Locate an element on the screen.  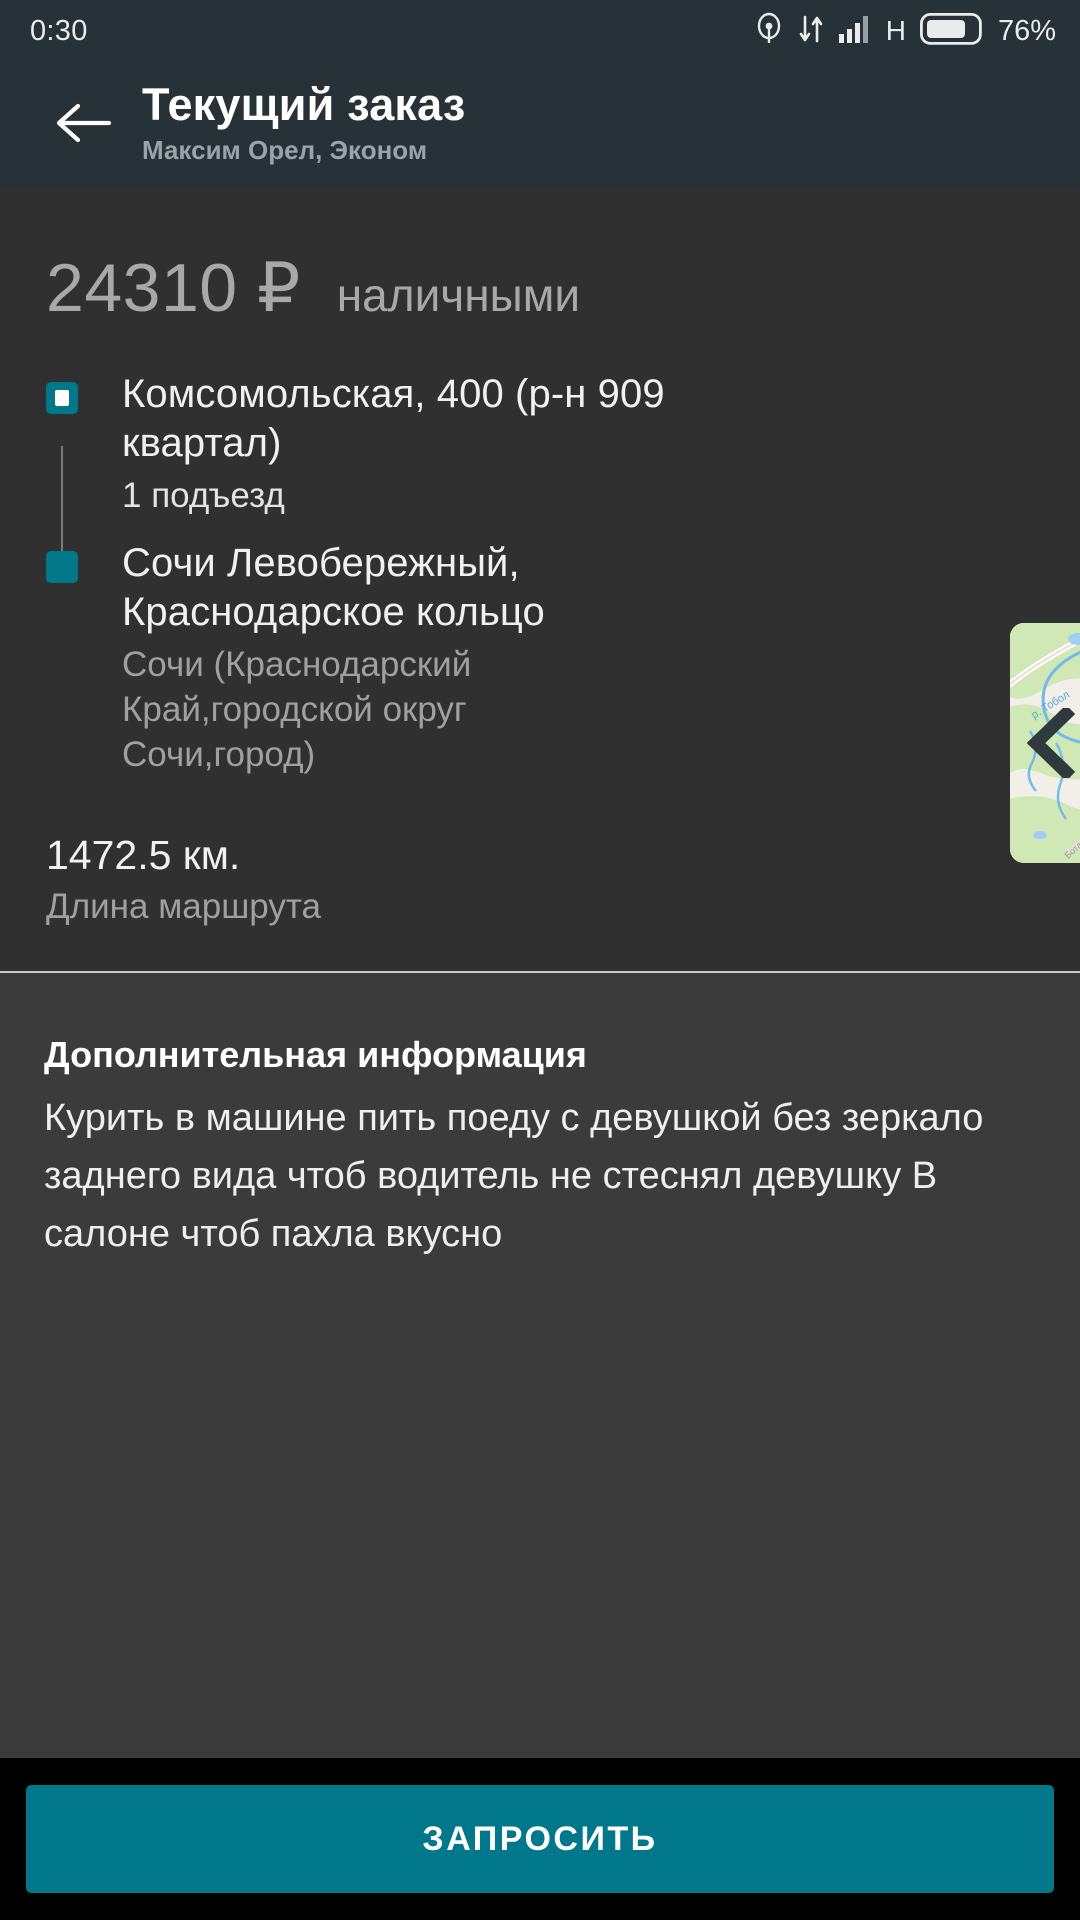
map-preview-panel: р. Тобол Ботаническое is located at coordinates (1045, 743).